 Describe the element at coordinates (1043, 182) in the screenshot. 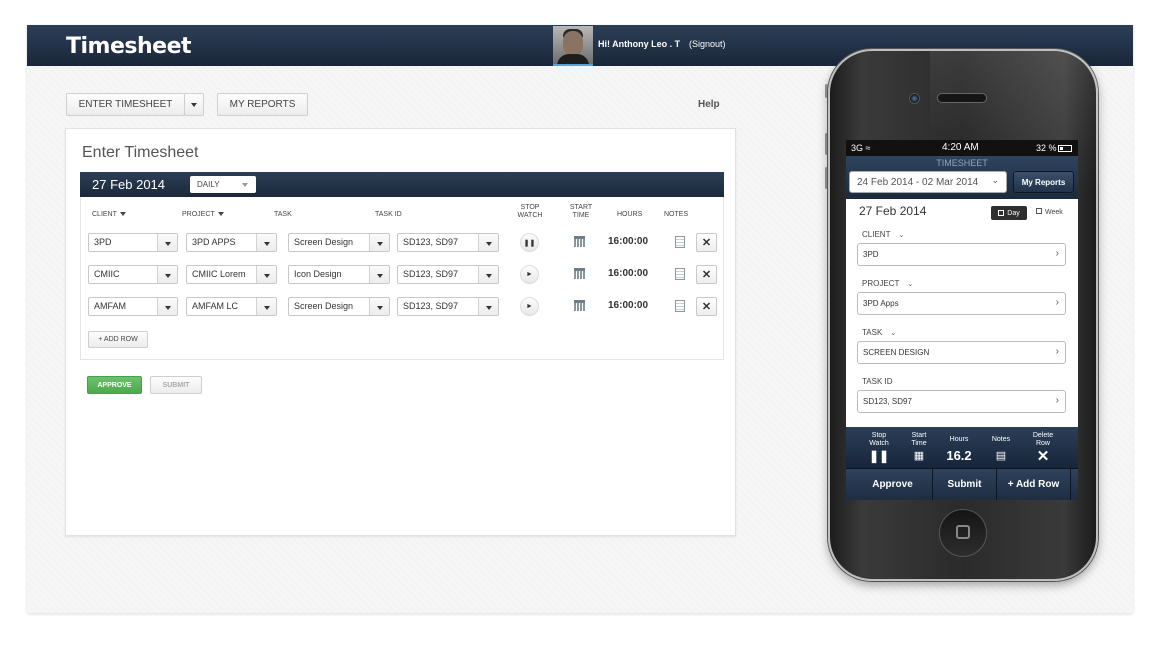

I see `mobile-my-reports-button: My Reports` at that location.